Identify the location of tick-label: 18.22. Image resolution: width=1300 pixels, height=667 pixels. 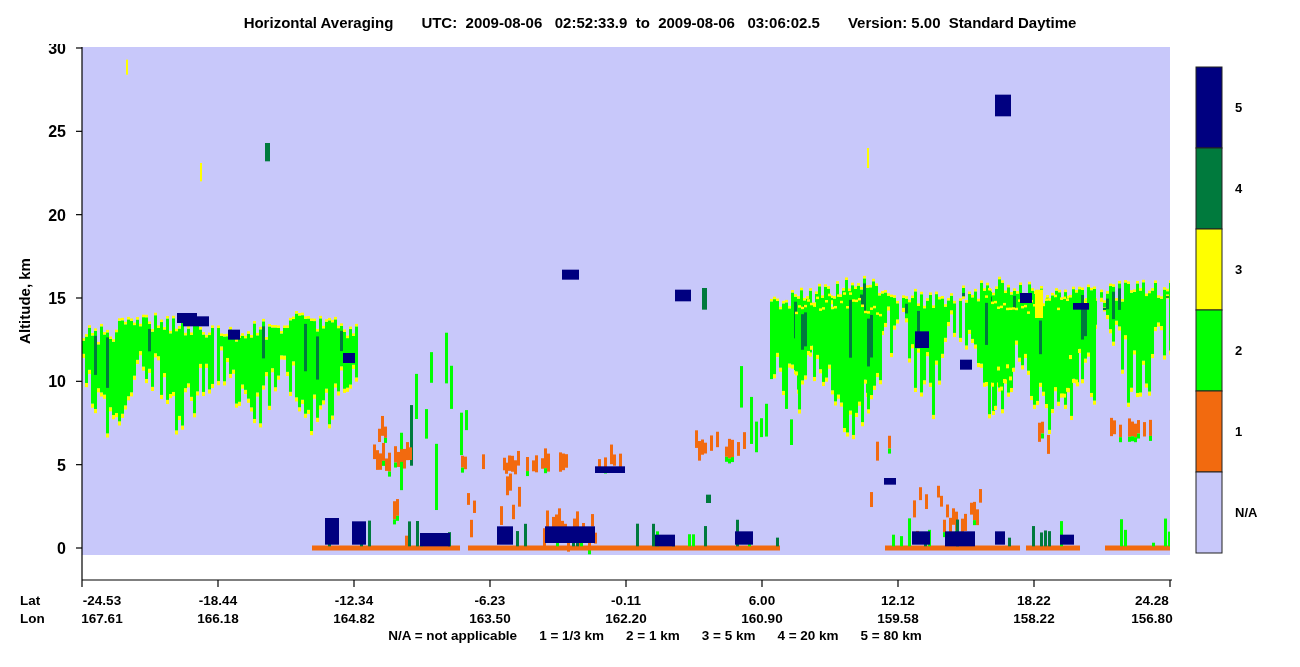
(1034, 600).